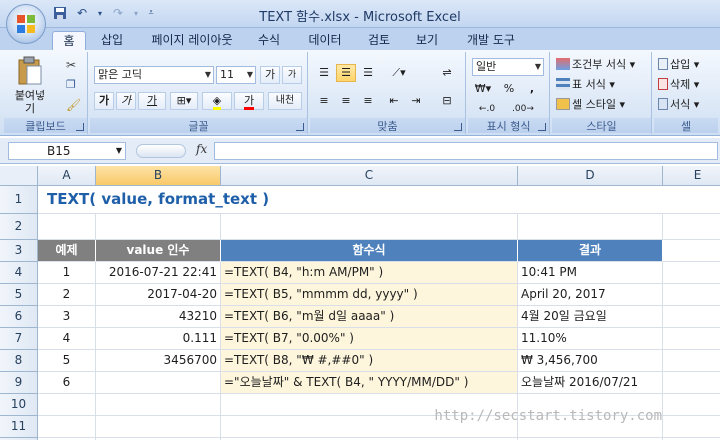  Describe the element at coordinates (691, 317) in the screenshot. I see `cell-e6` at that location.